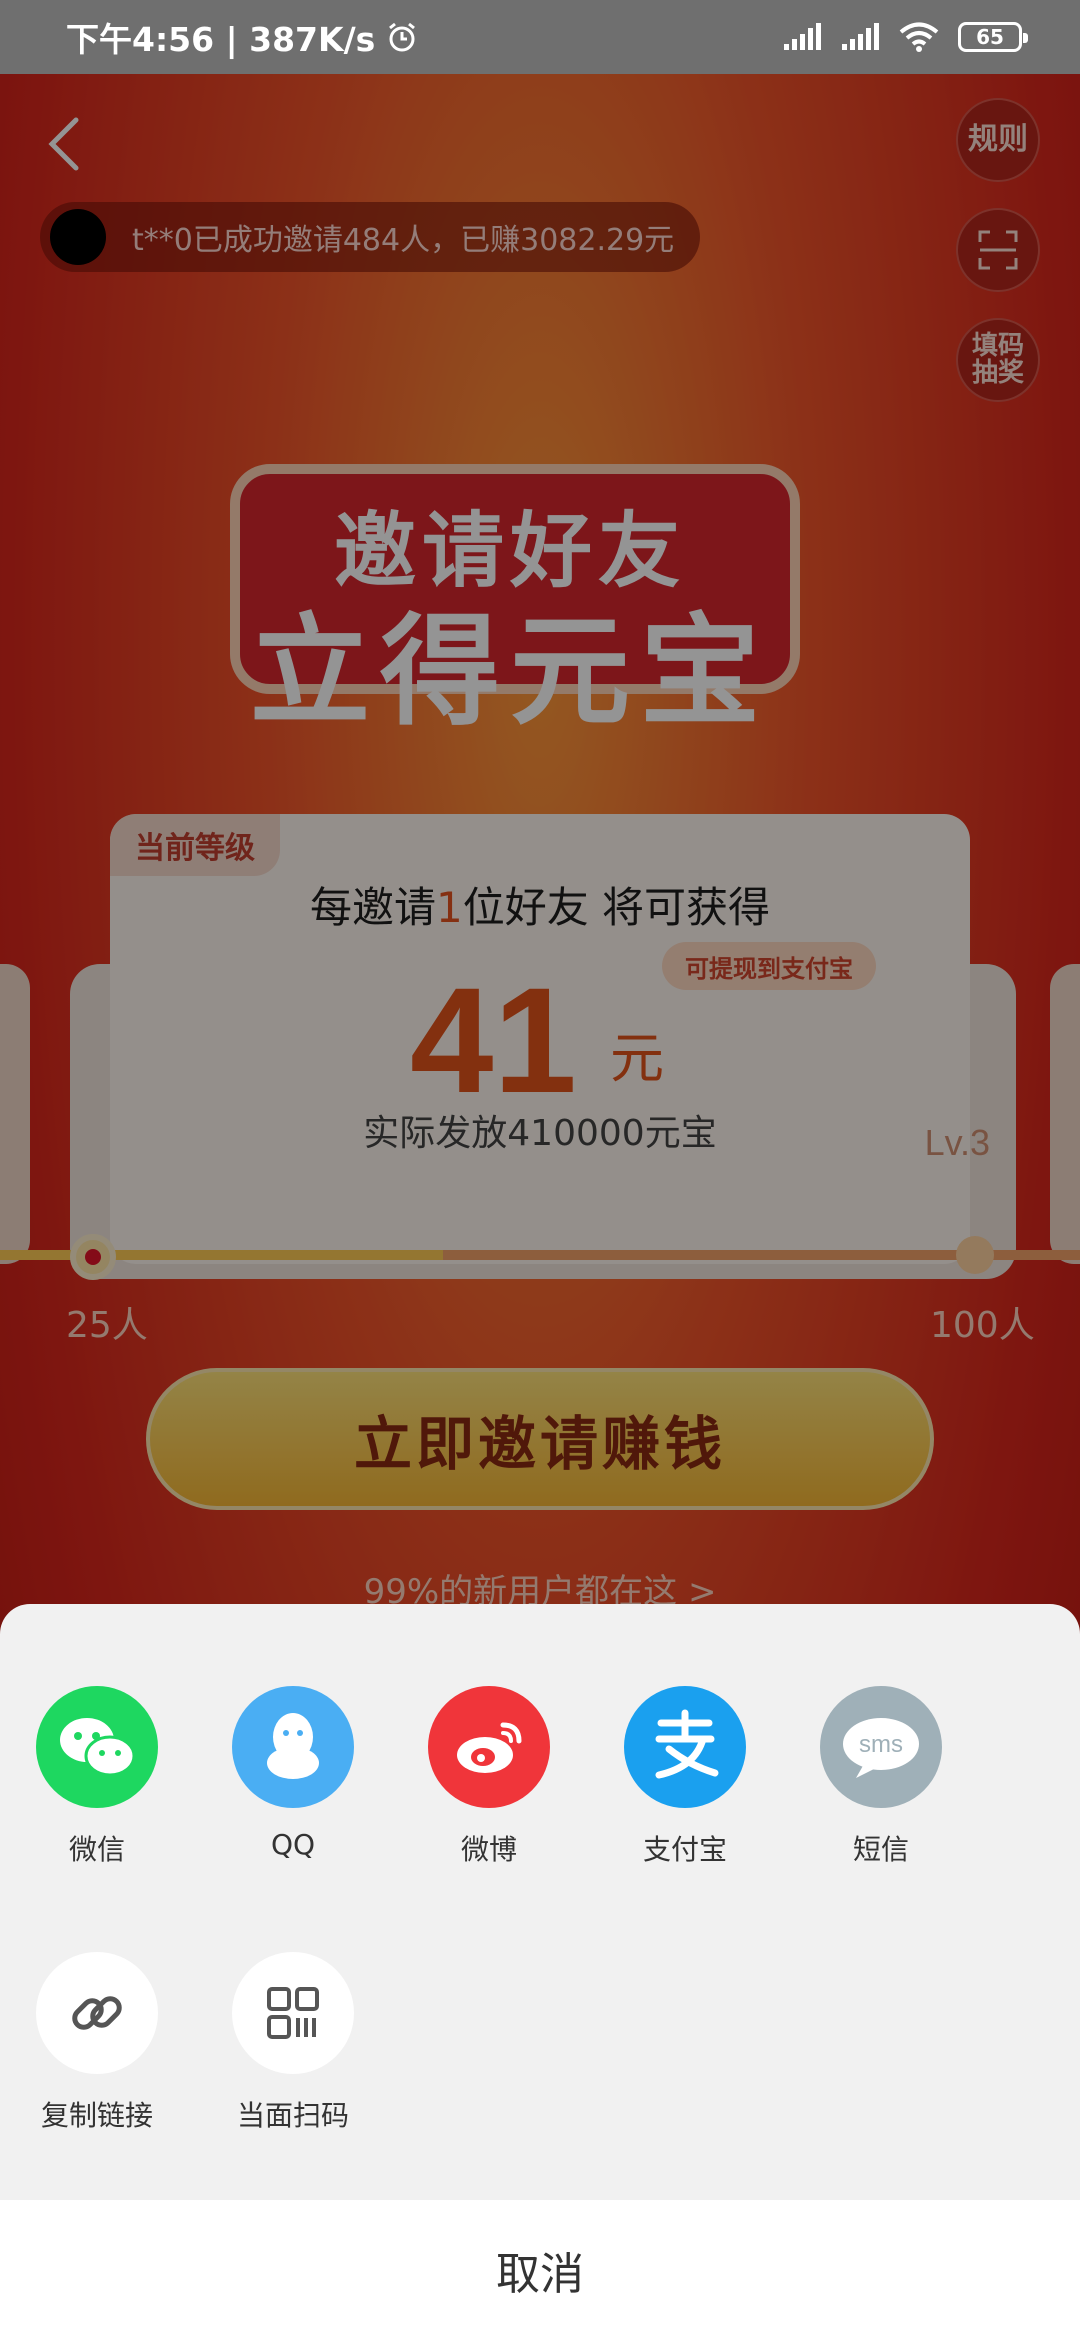  I want to click on scan-icon, so click(998, 250).